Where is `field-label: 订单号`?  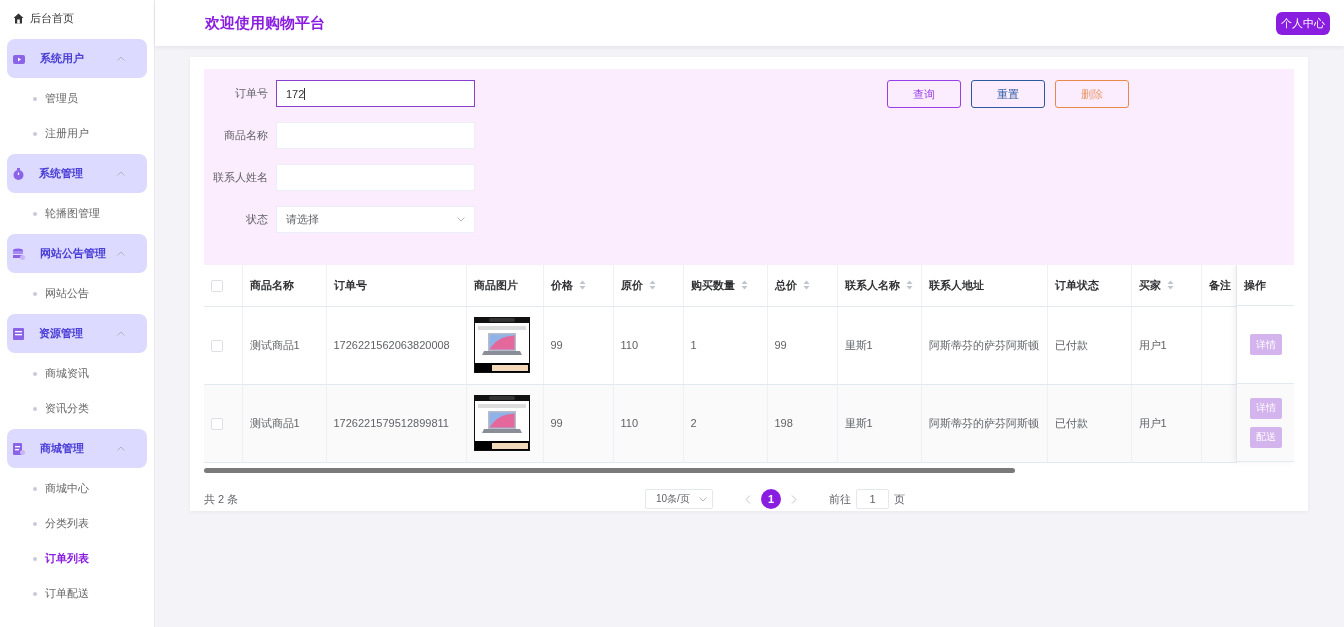
field-label: 订单号 is located at coordinates (251, 93).